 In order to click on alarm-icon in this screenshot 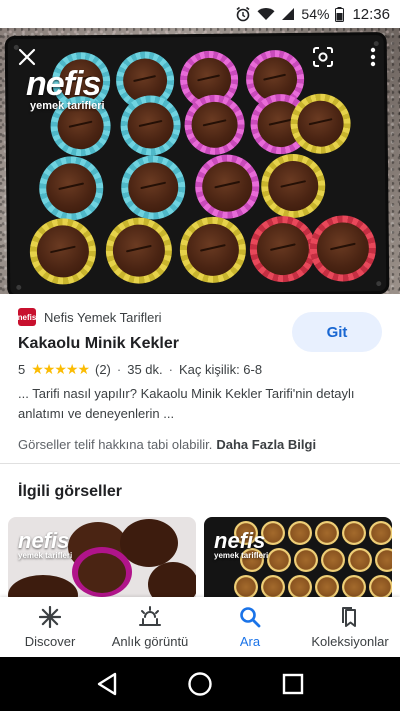, I will do `click(243, 14)`.